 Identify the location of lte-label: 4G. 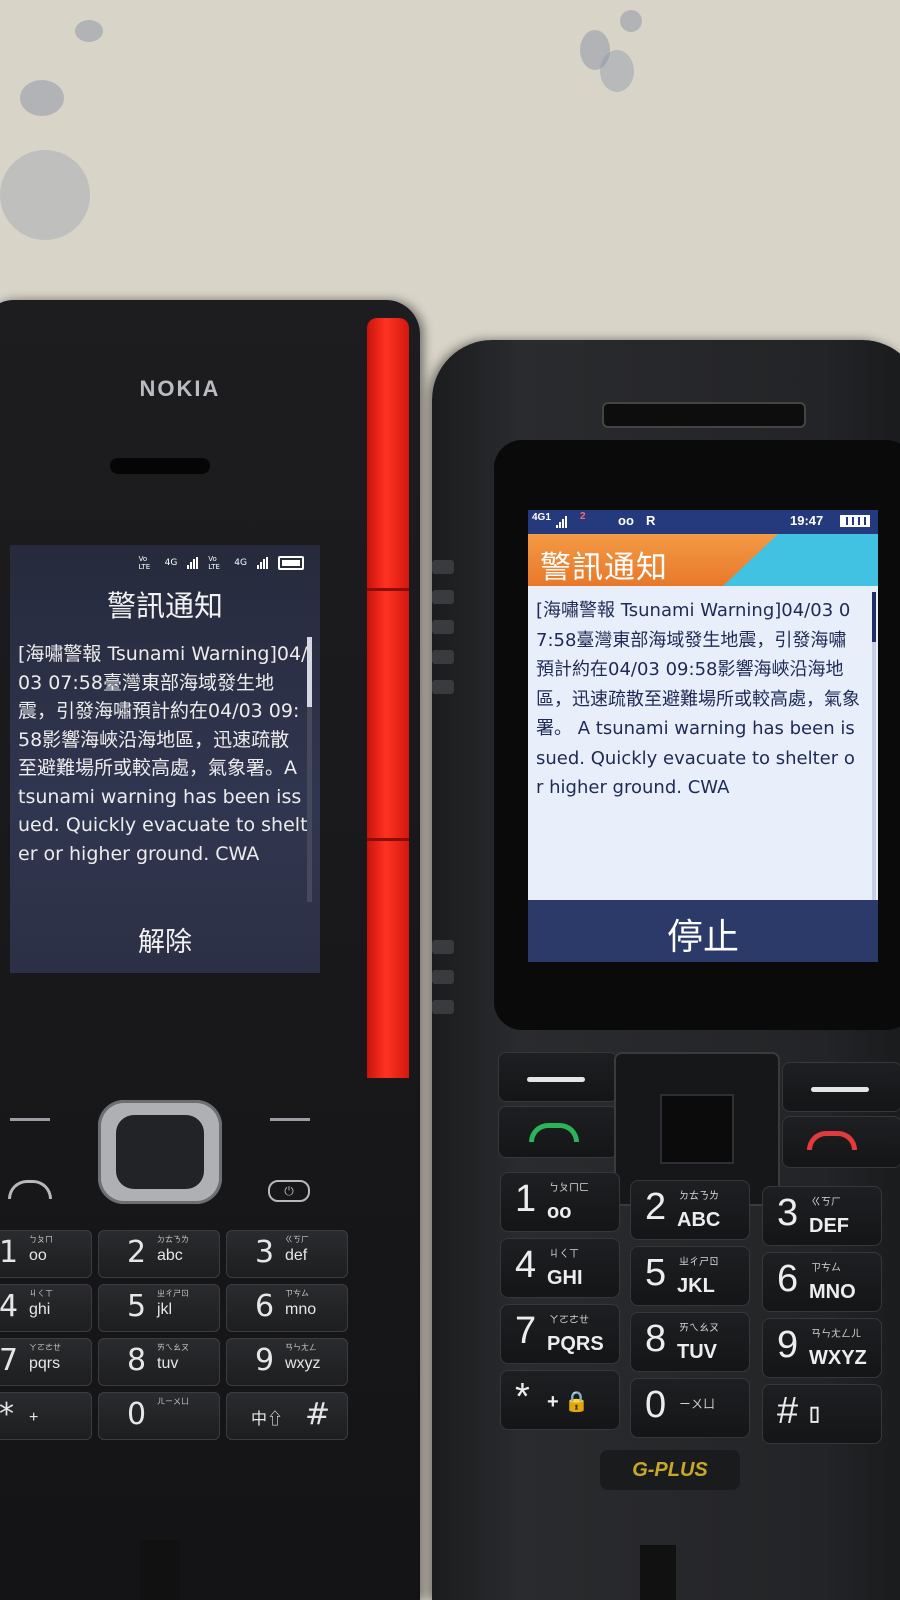
(171, 563).